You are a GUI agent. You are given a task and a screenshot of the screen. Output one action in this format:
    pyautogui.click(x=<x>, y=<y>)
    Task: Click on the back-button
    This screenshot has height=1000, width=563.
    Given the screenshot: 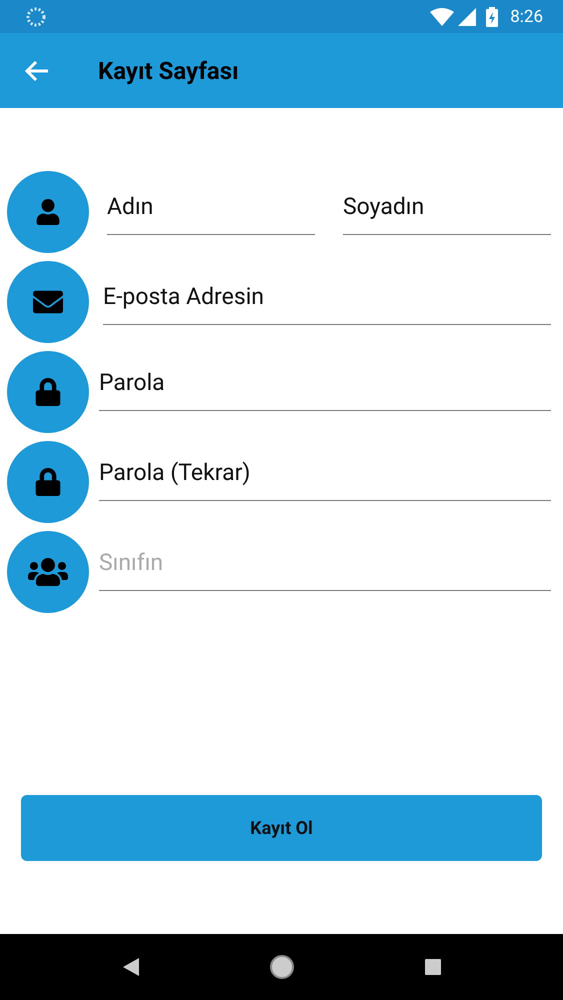 What is the action you would take?
    pyautogui.click(x=37, y=70)
    